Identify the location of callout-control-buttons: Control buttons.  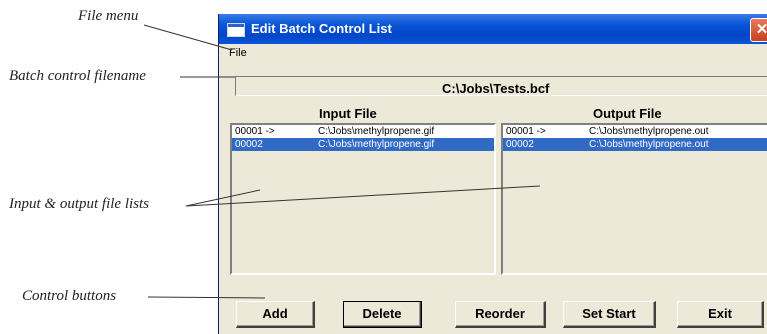
(69, 296).